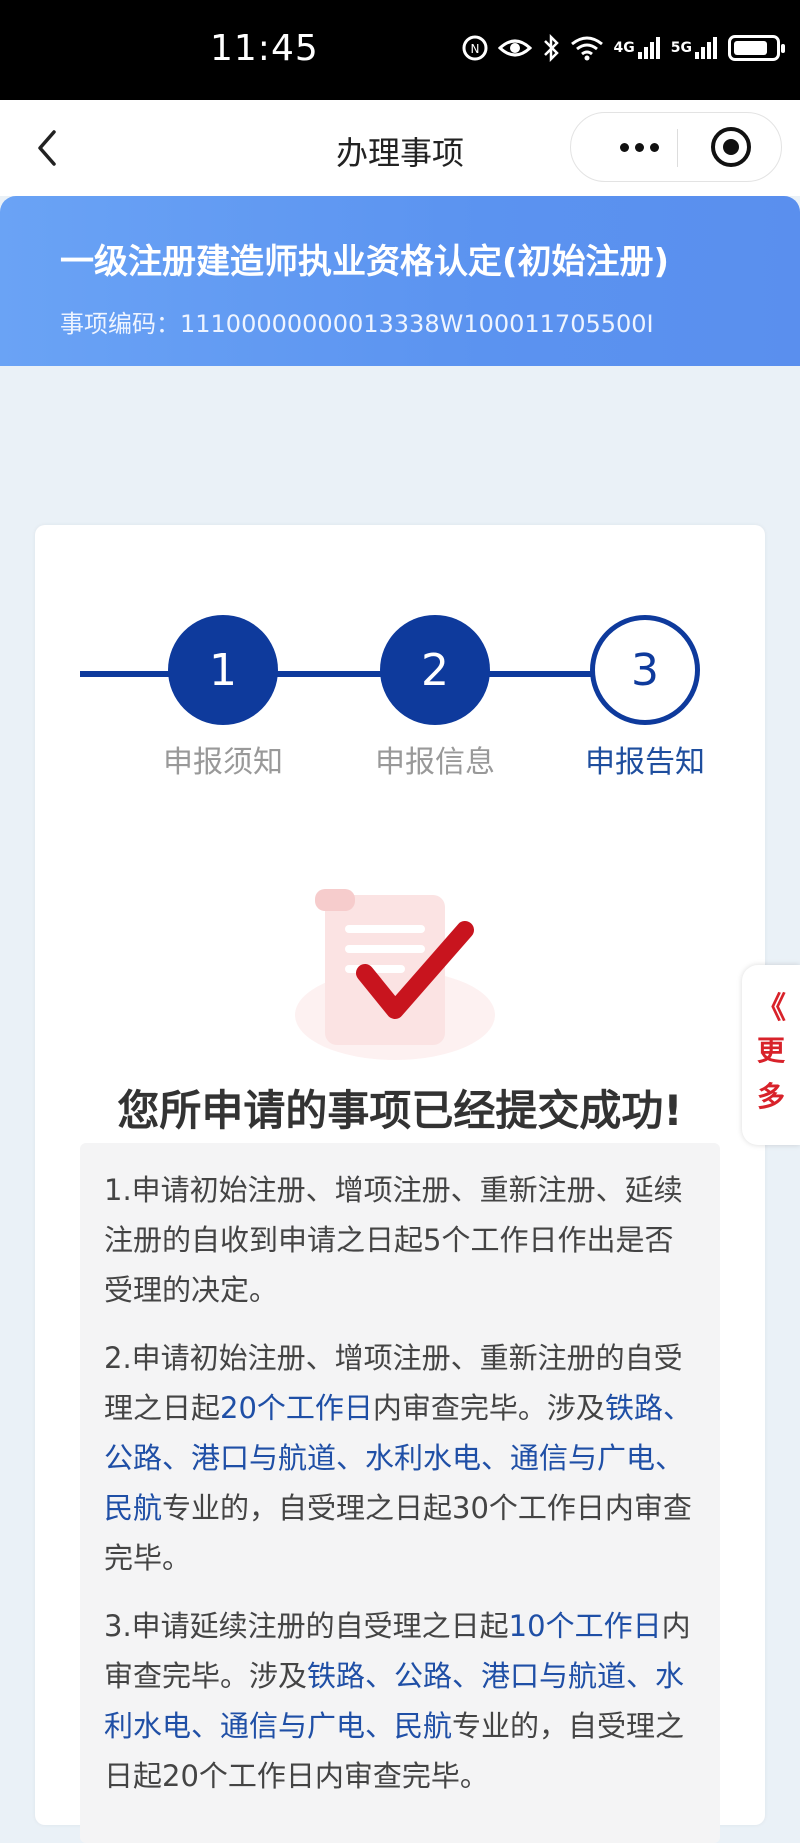 This screenshot has width=800, height=1843. Describe the element at coordinates (400, 148) in the screenshot. I see `nav-bar: 办理事项` at that location.